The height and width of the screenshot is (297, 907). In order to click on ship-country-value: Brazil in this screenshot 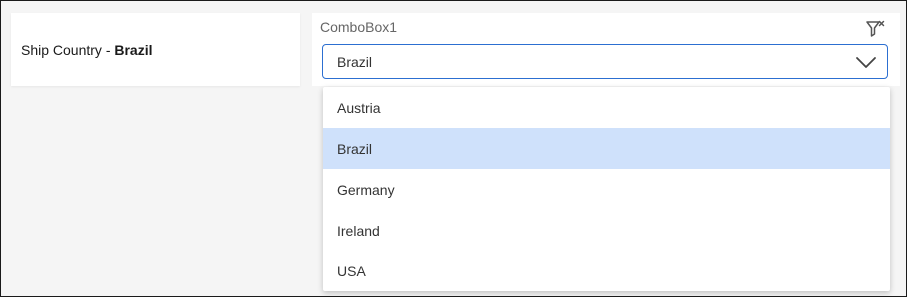, I will do `click(133, 49)`.